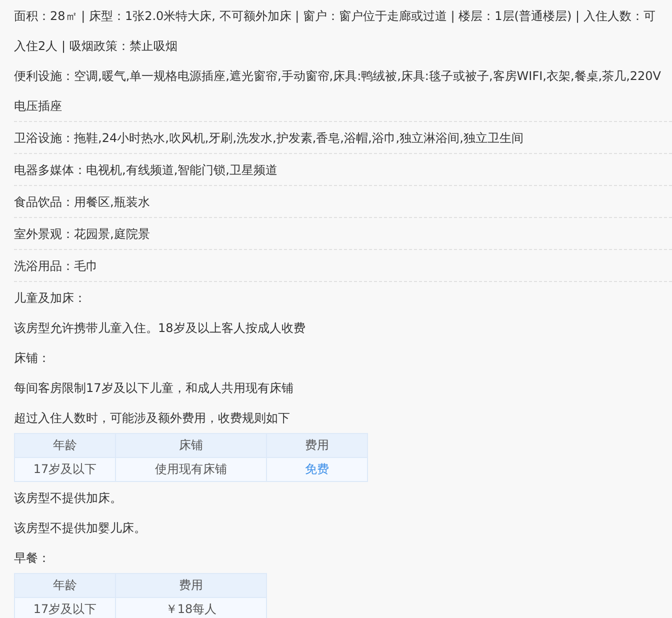 The image size is (672, 618). Describe the element at coordinates (343, 91) in the screenshot. I see `facility-text: 便利设施：空调,暖气,单一规格电源插座,遮光窗帘,手动窗帘,床具:鸭绒被,床具:毯子或被子,客房WIFI,衣架,餐桌,茶几,220V电压插座` at that location.